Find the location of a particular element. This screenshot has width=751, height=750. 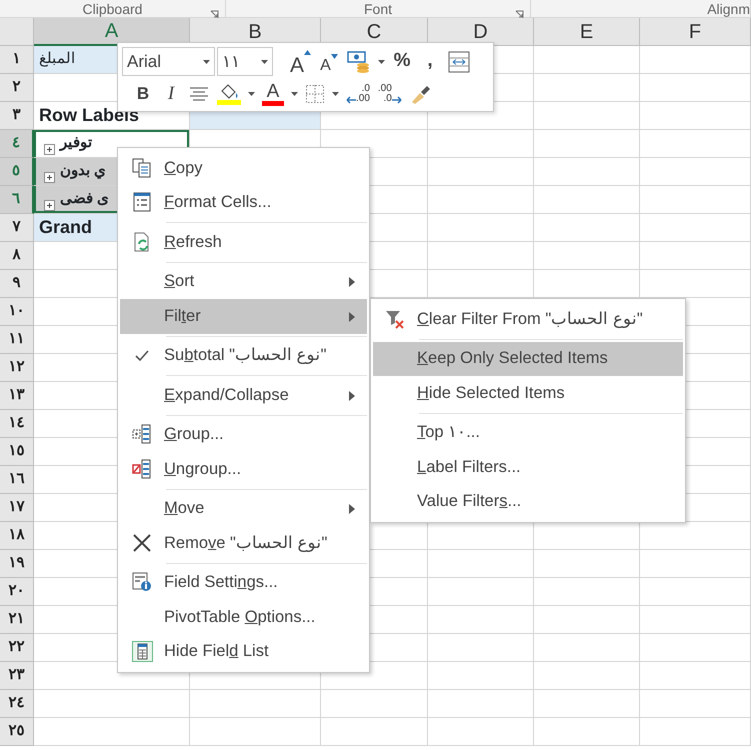

column-header: F is located at coordinates (695, 32).